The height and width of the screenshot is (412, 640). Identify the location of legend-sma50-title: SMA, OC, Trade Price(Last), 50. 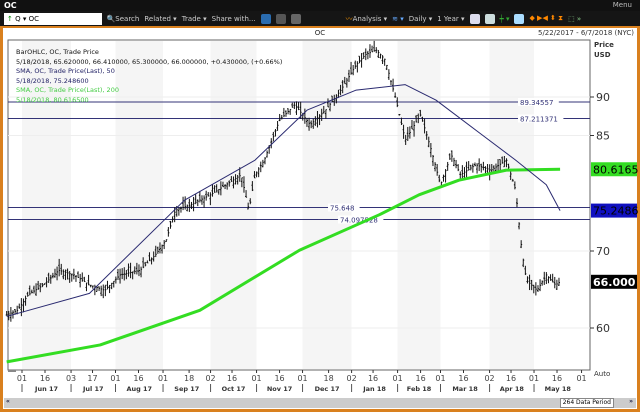
(65, 71).